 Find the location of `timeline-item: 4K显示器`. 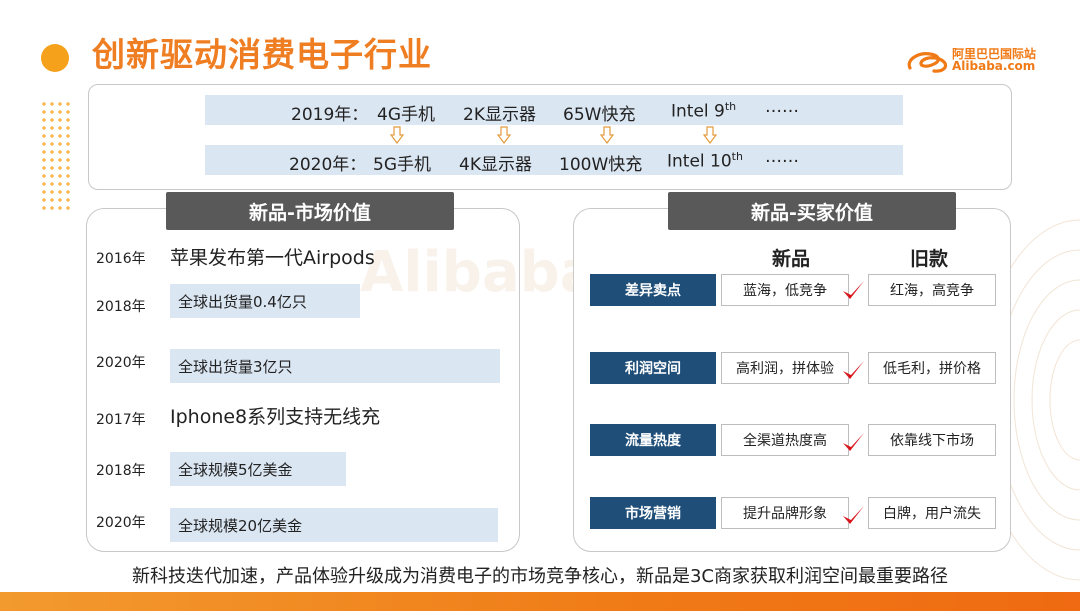

timeline-item: 4K显示器 is located at coordinates (495, 165).